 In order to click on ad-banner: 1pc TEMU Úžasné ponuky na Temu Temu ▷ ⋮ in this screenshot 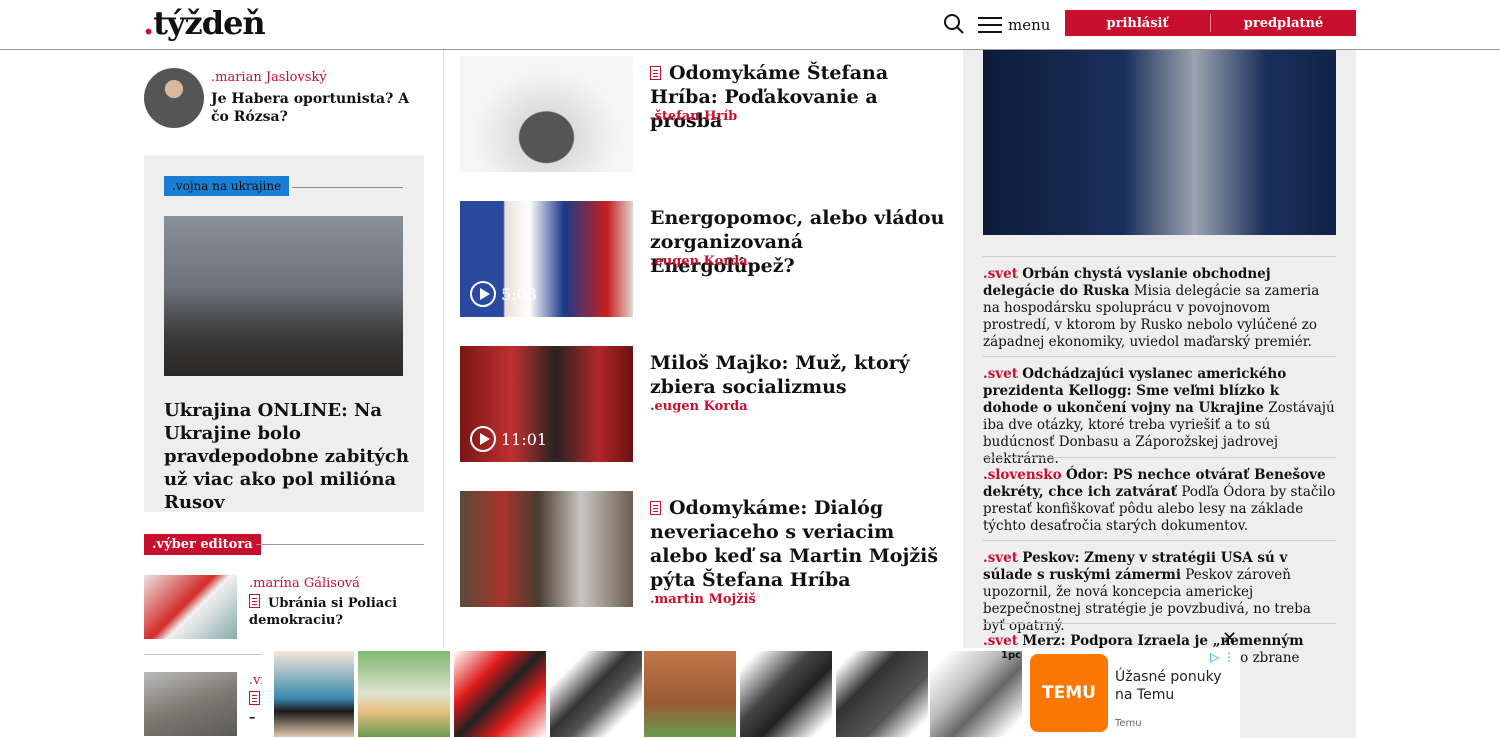, I will do `click(751, 693)`.